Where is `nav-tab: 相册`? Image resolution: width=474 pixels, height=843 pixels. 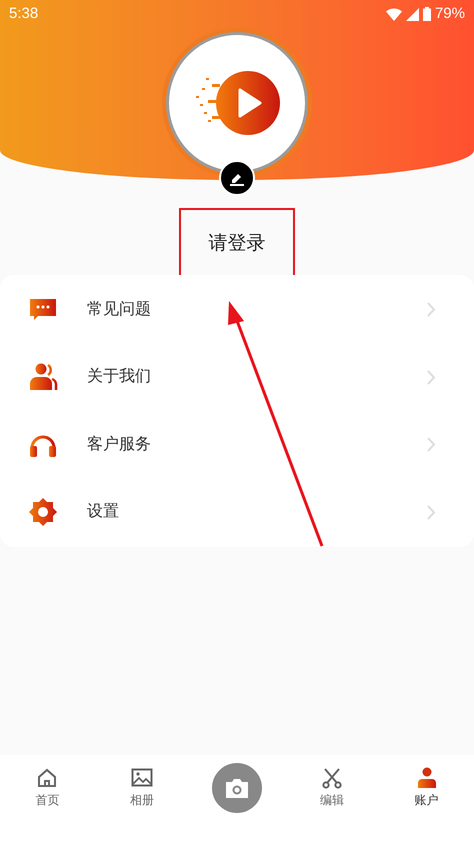 nav-tab: 相册 is located at coordinates (142, 788).